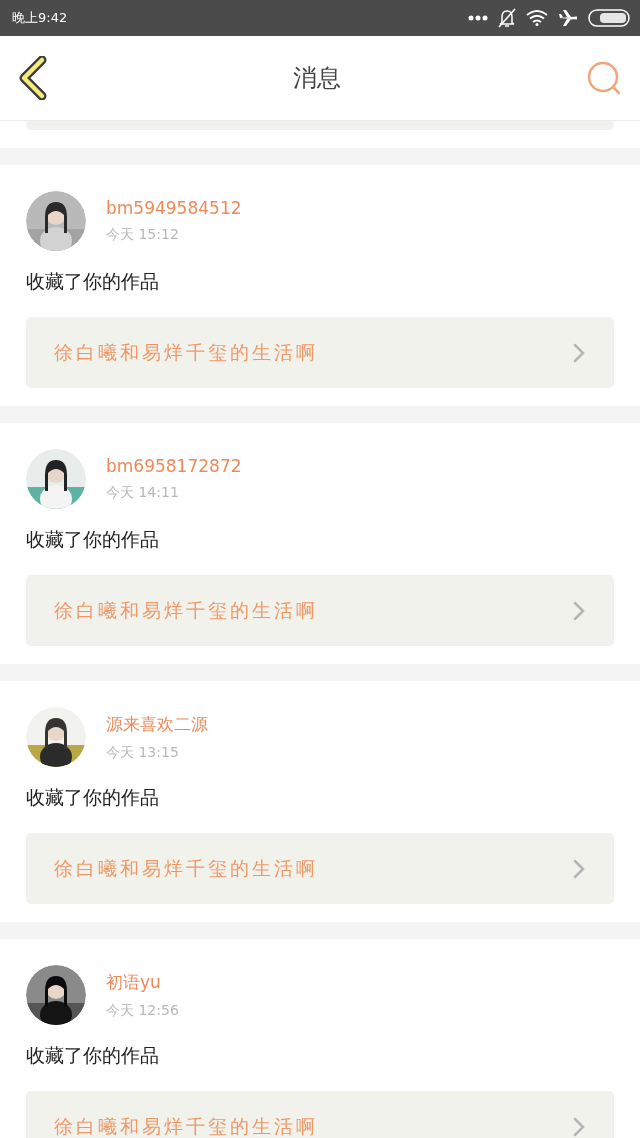  What do you see at coordinates (478, 18) in the screenshot?
I see `more-dots-icon` at bounding box center [478, 18].